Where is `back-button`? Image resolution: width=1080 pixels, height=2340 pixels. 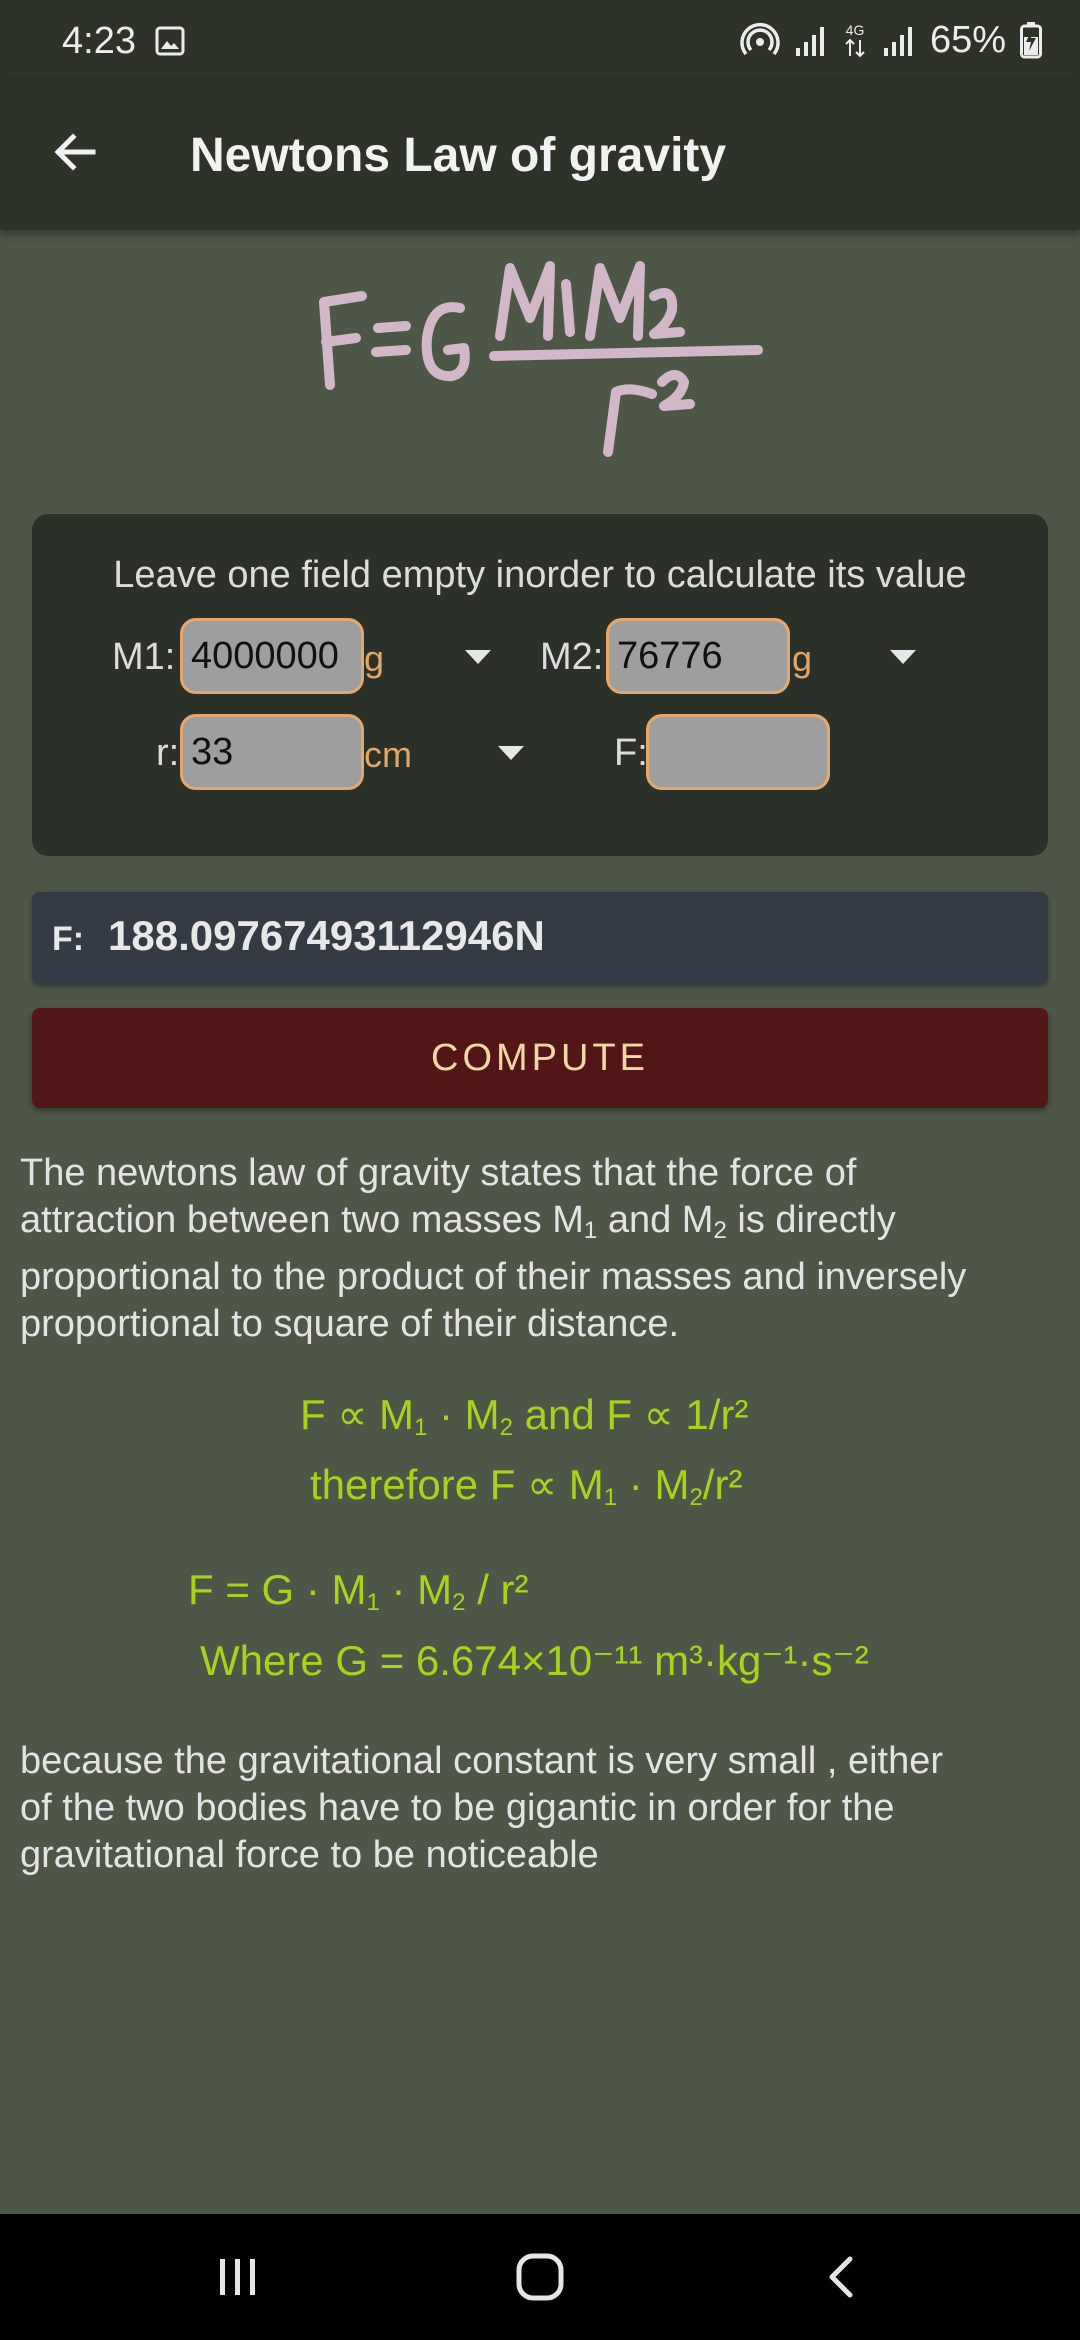 back-button is located at coordinates (75, 152).